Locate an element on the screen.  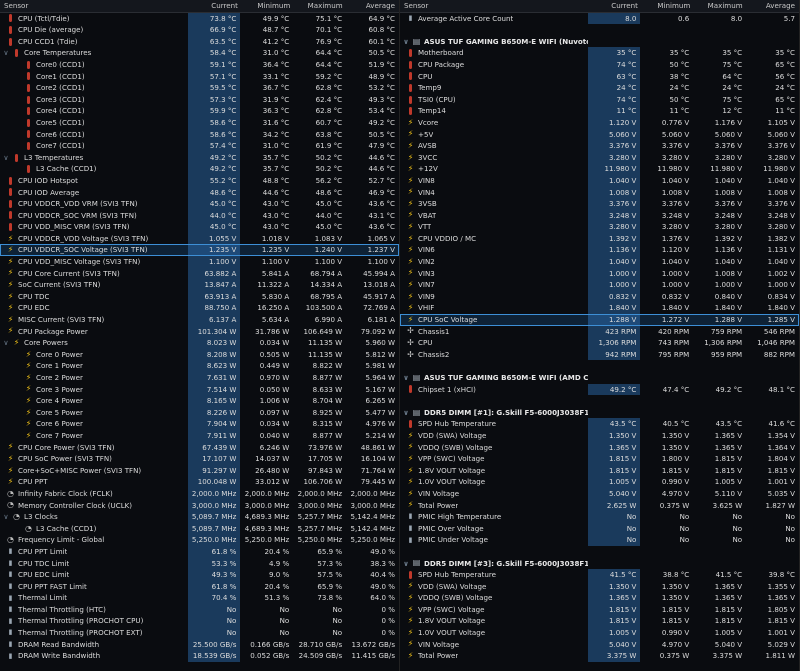
left-column-header: Sensor Current Minimum Maximum Average is located at coordinates (199, 6).